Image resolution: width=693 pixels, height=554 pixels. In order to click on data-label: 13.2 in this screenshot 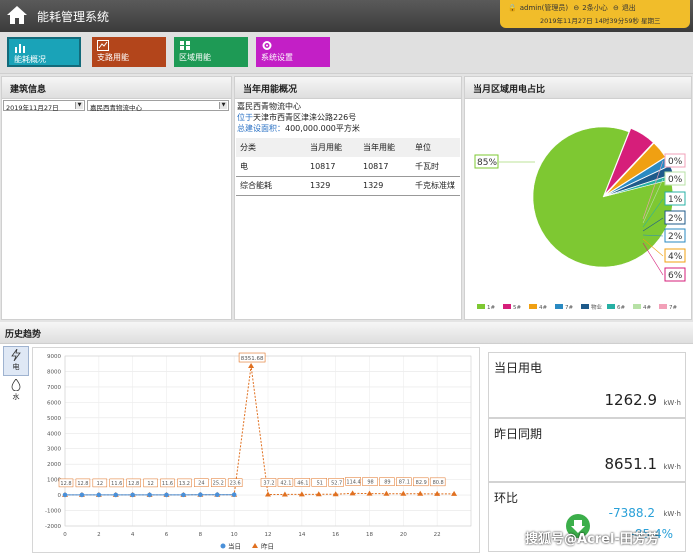, I will do `click(184, 484)`.